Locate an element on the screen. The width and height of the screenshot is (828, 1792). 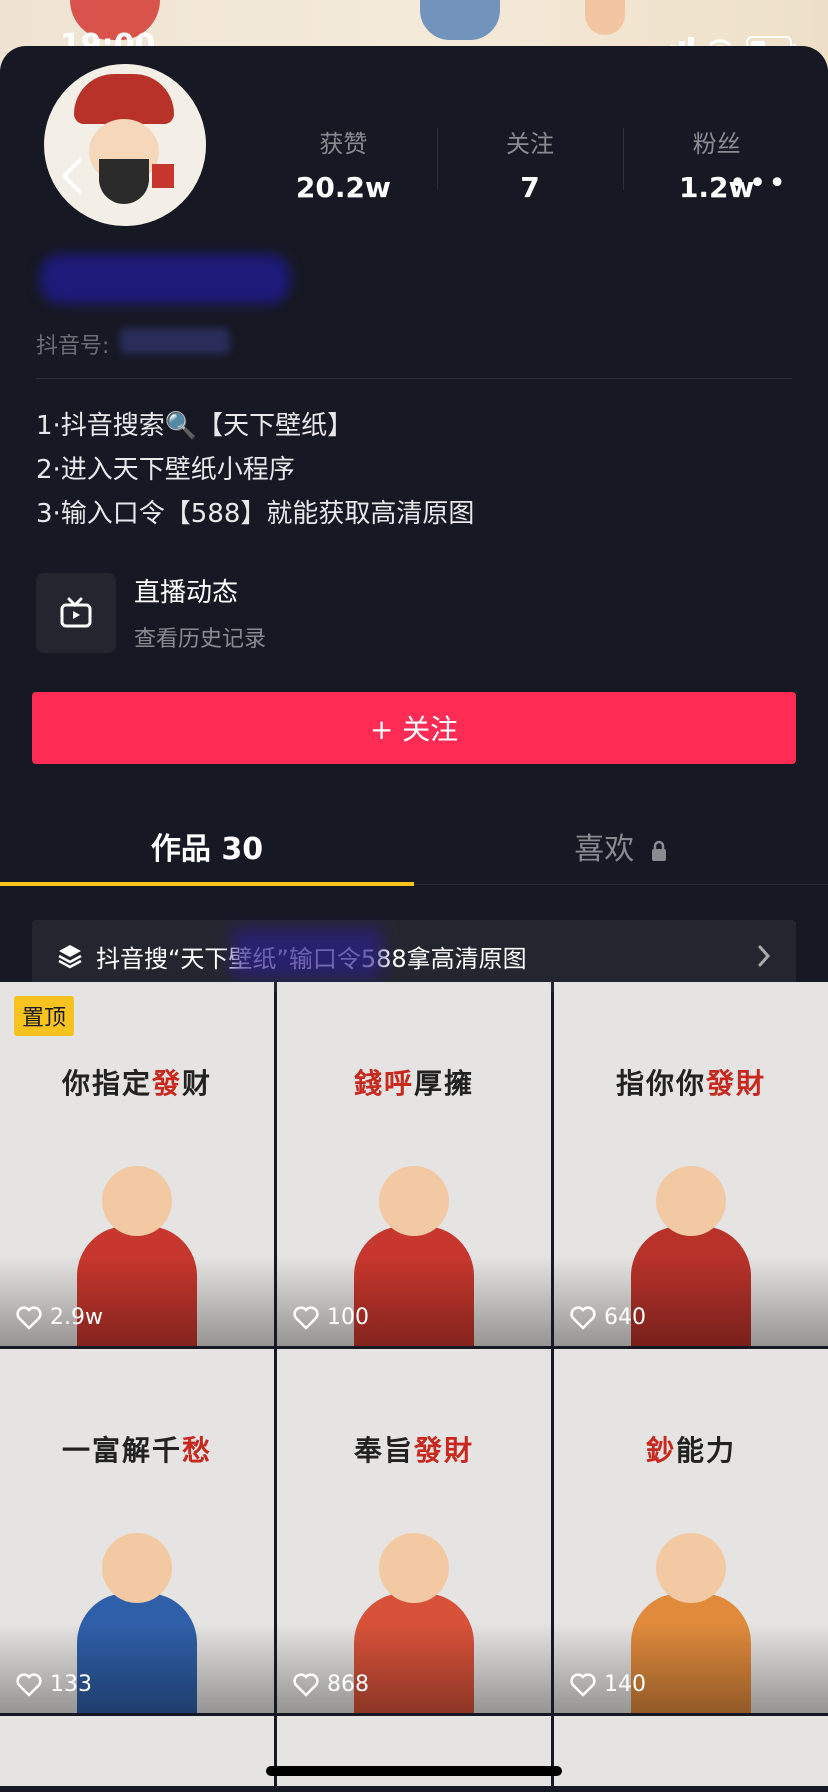
back-arrow-icon is located at coordinates (73, 176).